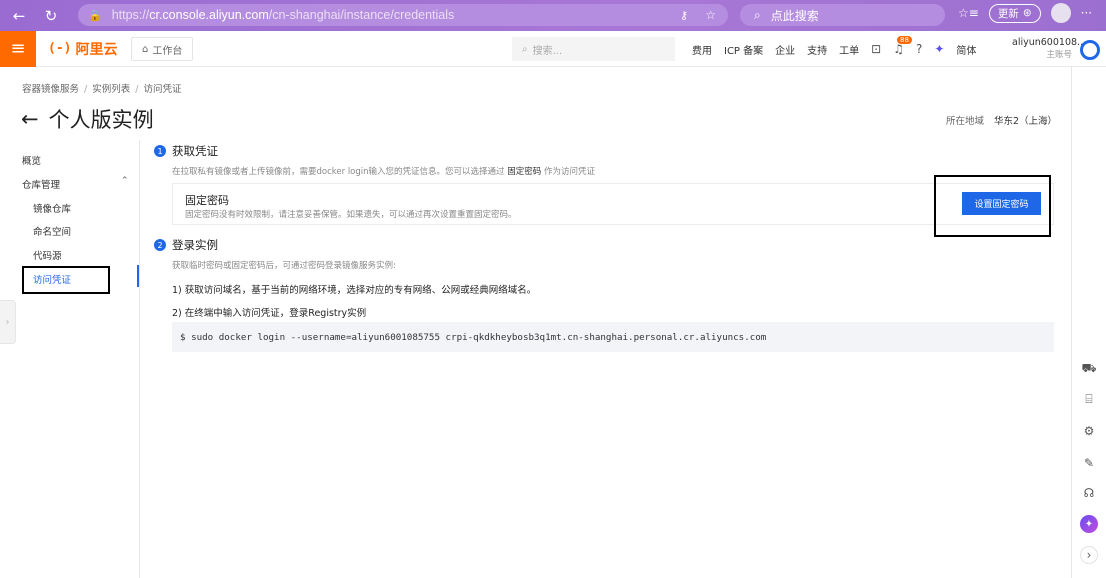  What do you see at coordinates (195, 245) in the screenshot?
I see `step2-title: 登录实例` at bounding box center [195, 245].